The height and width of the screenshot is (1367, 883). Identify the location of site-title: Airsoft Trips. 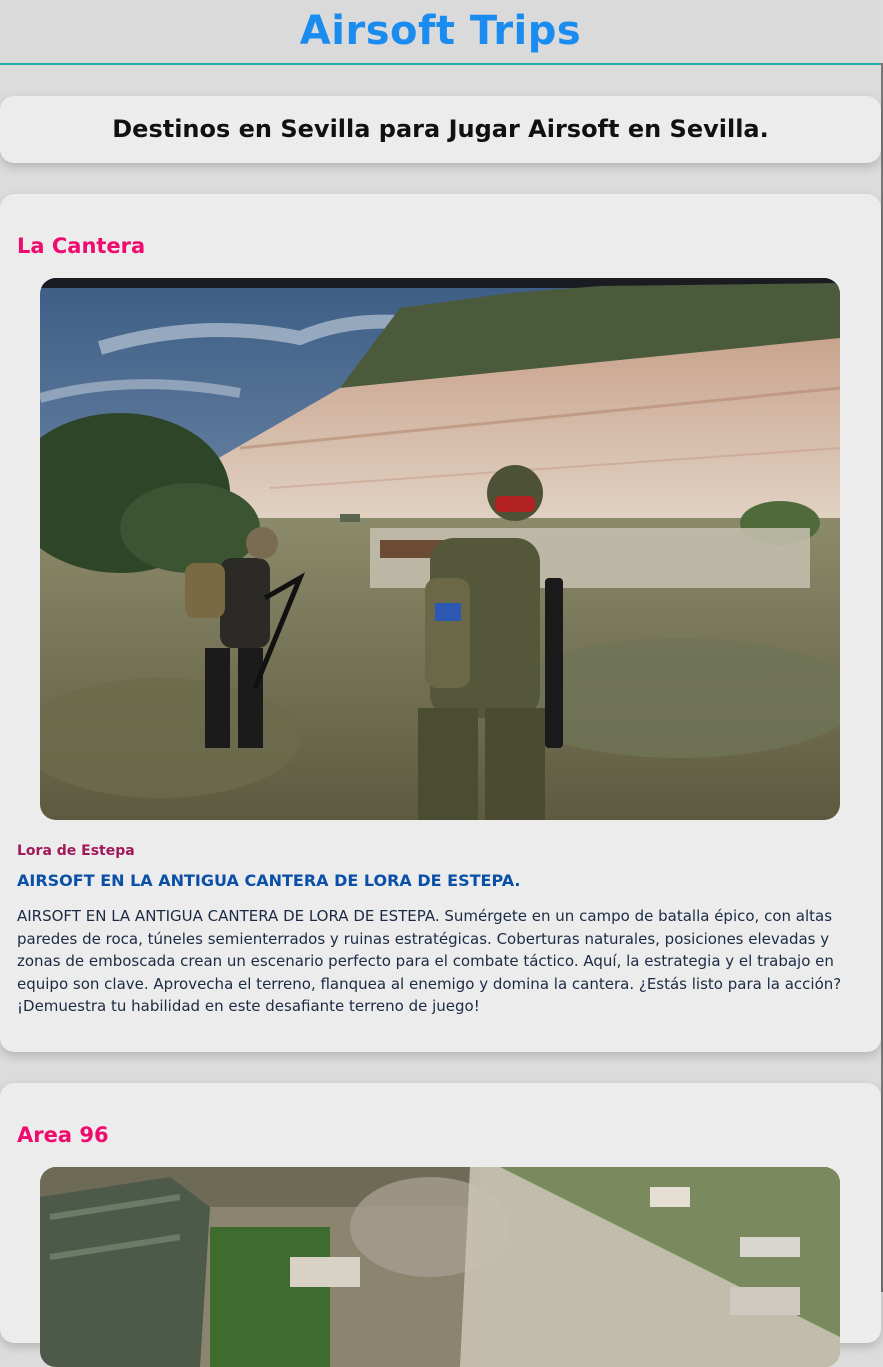
(440, 28).